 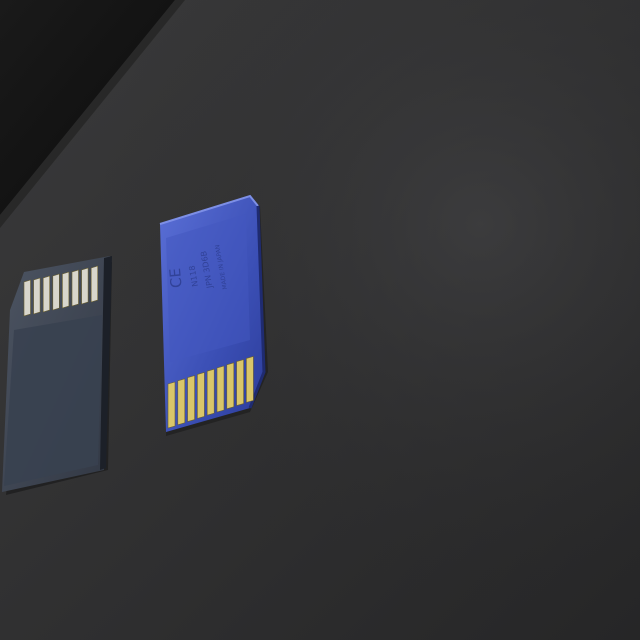 I want to click on right-sd-card: N118 JPN 3D6B MADE IN JAPAN CE, so click(x=213, y=315).